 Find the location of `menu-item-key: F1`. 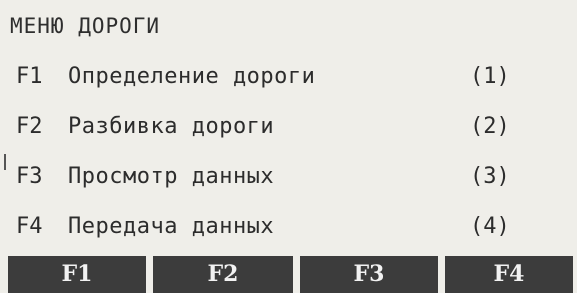

menu-item-key: F1 is located at coordinates (29, 76).